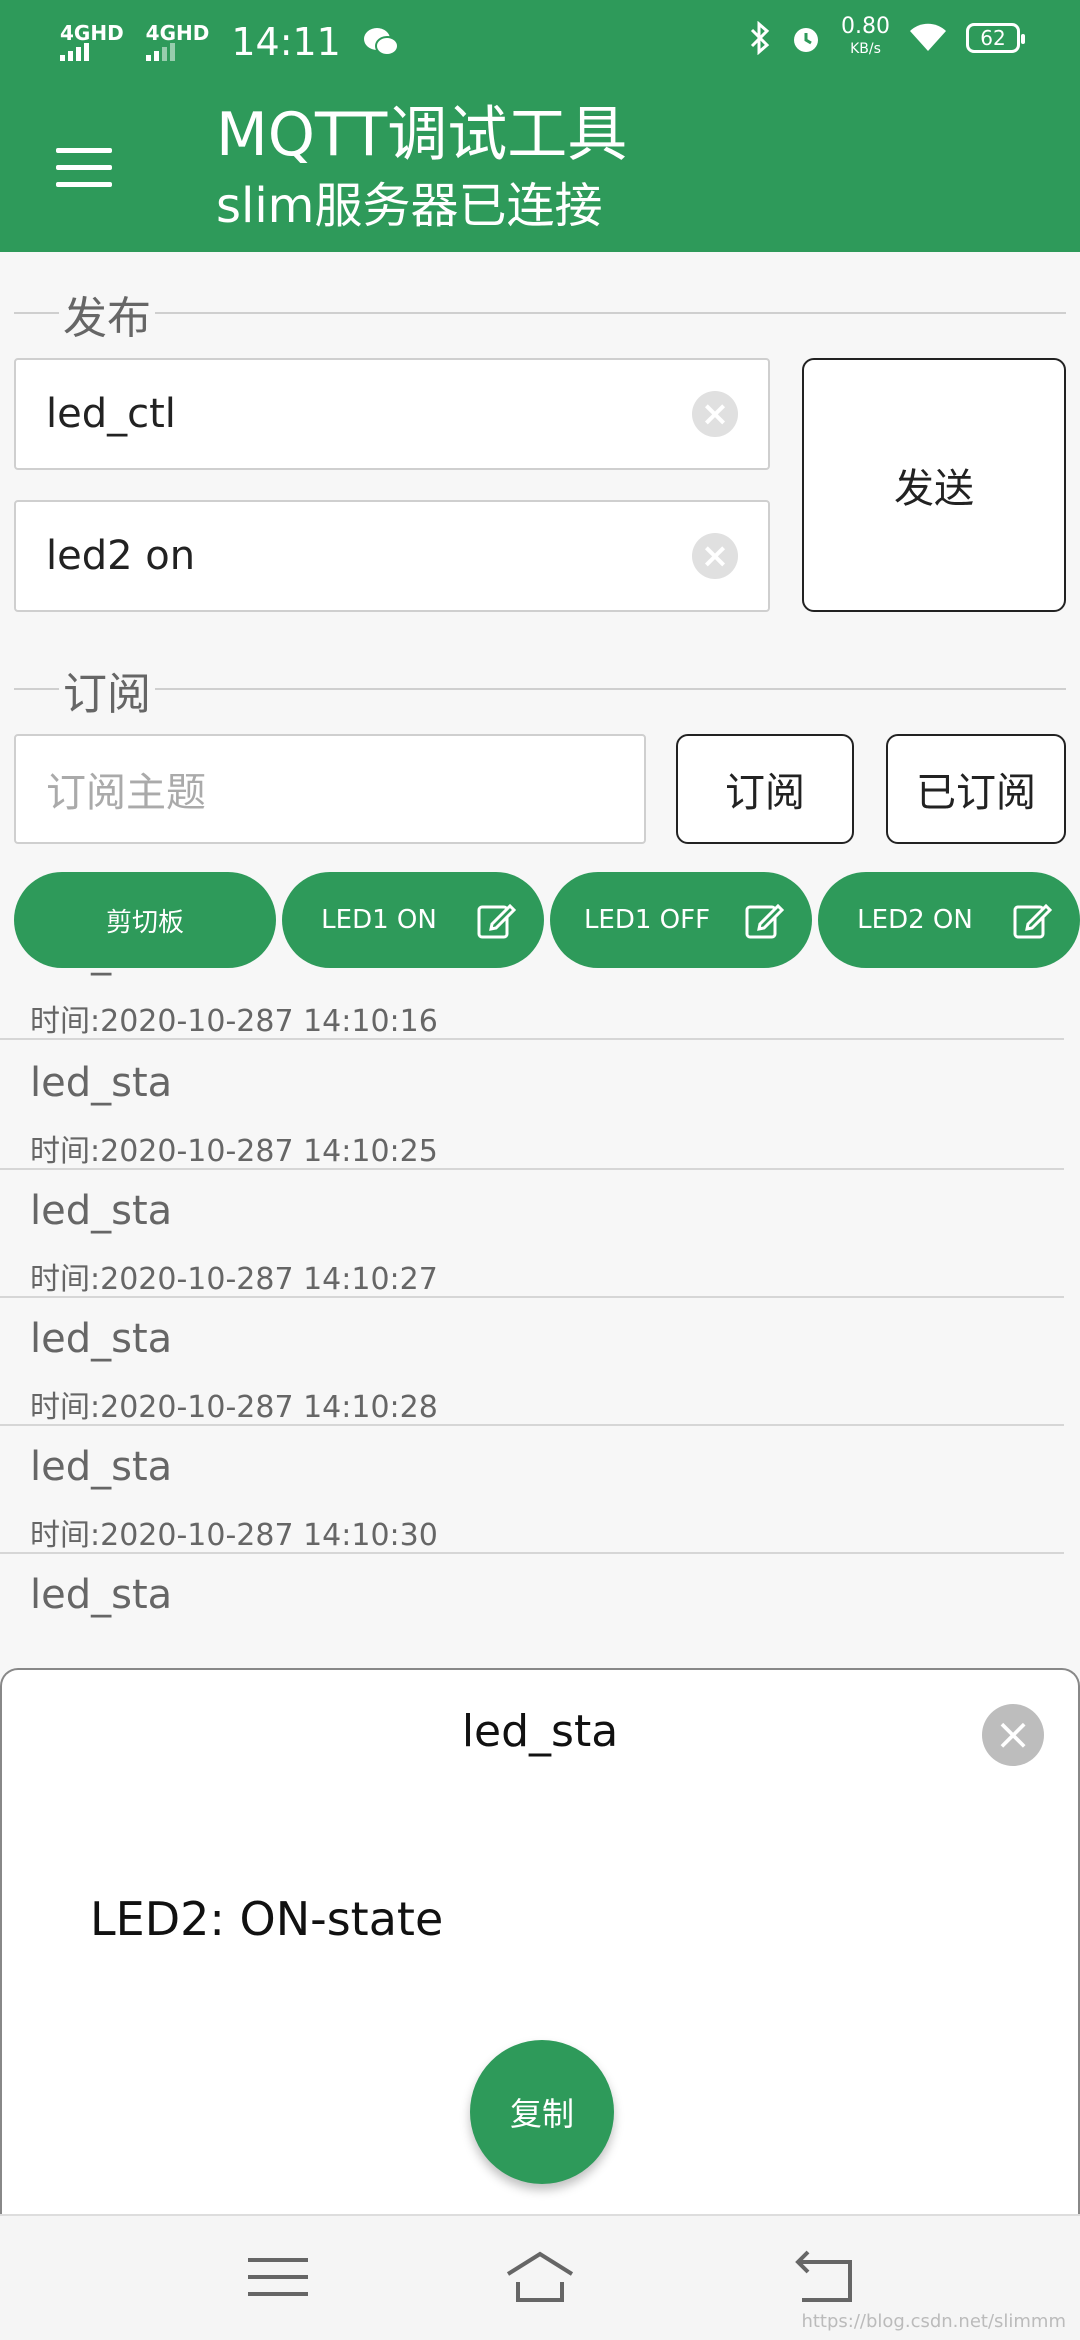 Image resolution: width=1080 pixels, height=2340 pixels. I want to click on publish-message-value: led2 on, so click(121, 556).